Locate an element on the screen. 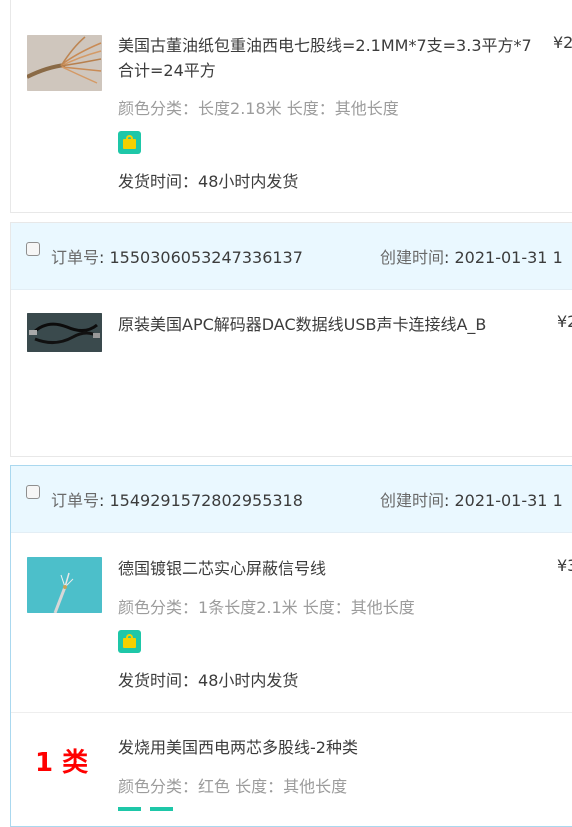 The width and height of the screenshot is (572, 827). item-divider is located at coordinates (291, 712).